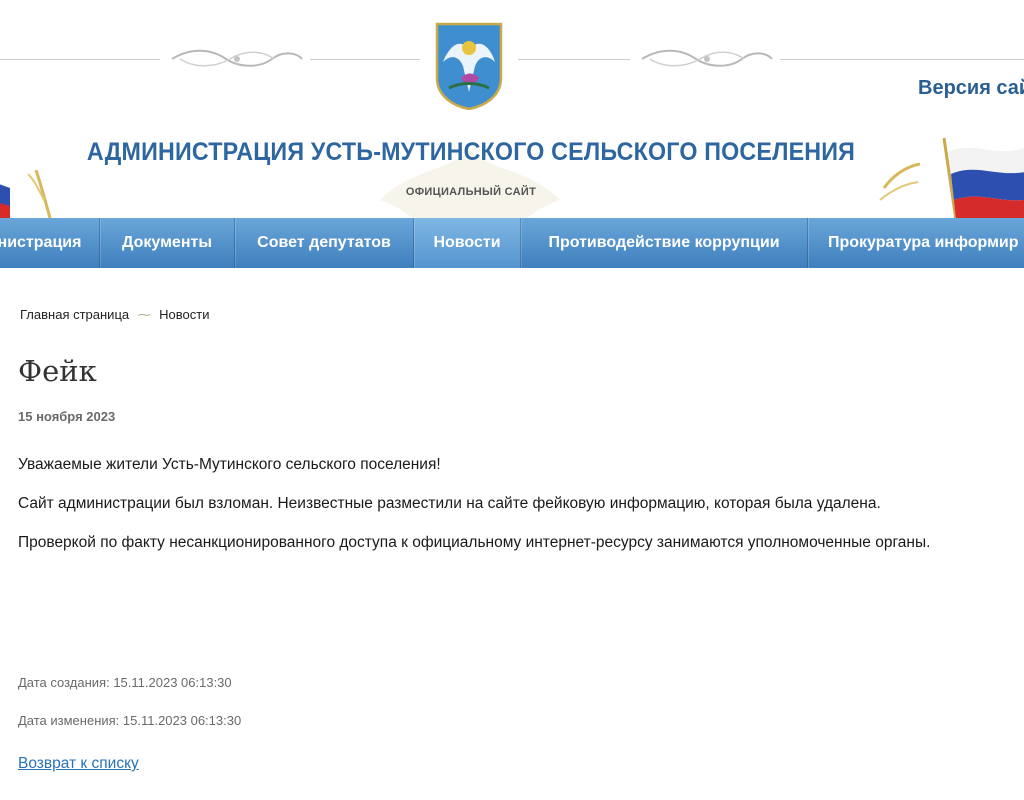 The width and height of the screenshot is (1024, 800). I want to click on nav-item-anticorruption: Противодействие коррупции, so click(664, 243).